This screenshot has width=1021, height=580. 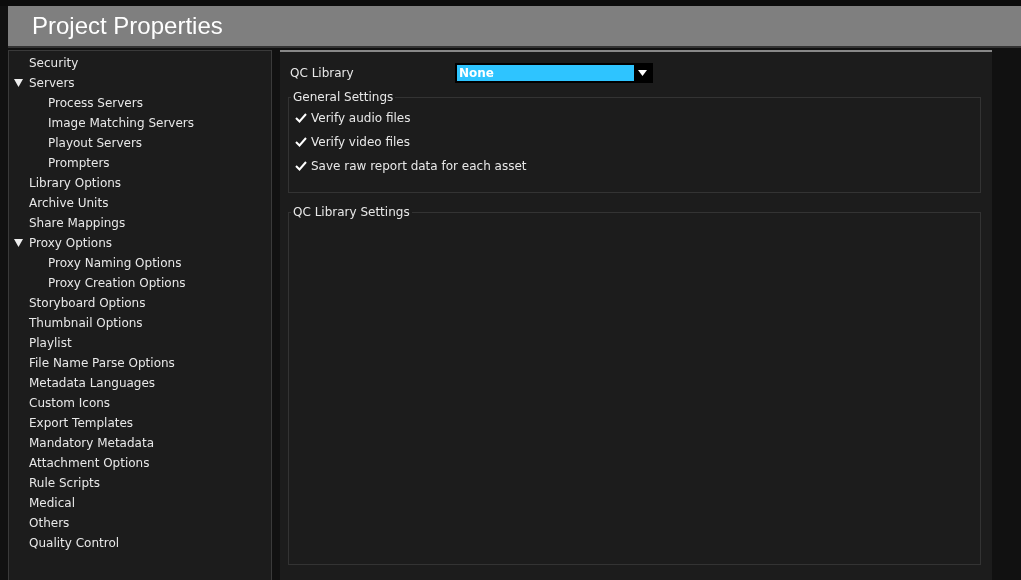 I want to click on sidebar-item: Proxy Options, so click(x=70, y=243).